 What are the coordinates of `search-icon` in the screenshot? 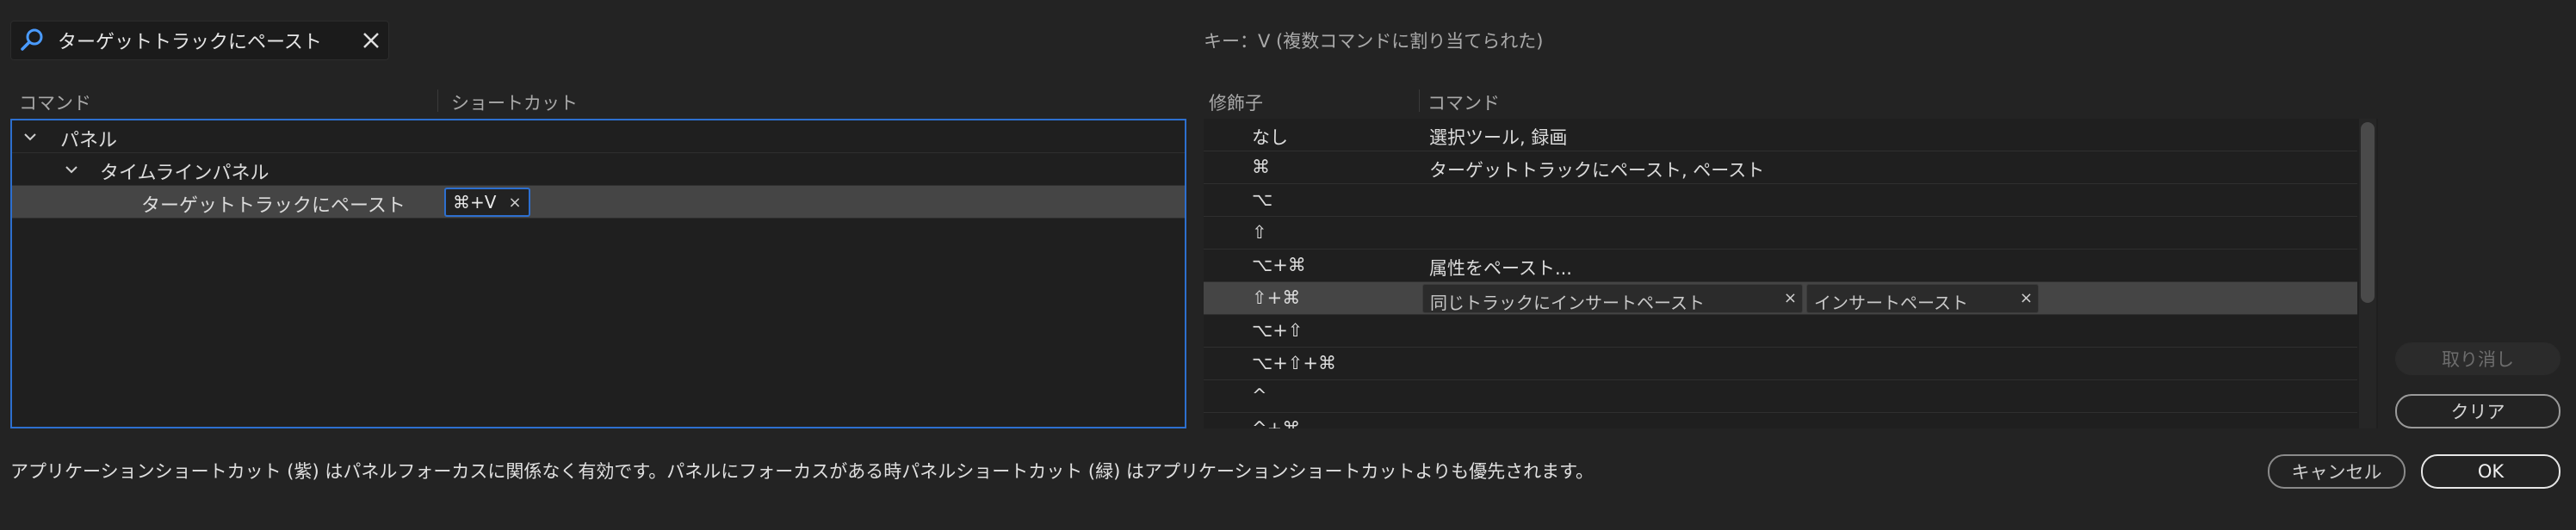 It's located at (32, 39).